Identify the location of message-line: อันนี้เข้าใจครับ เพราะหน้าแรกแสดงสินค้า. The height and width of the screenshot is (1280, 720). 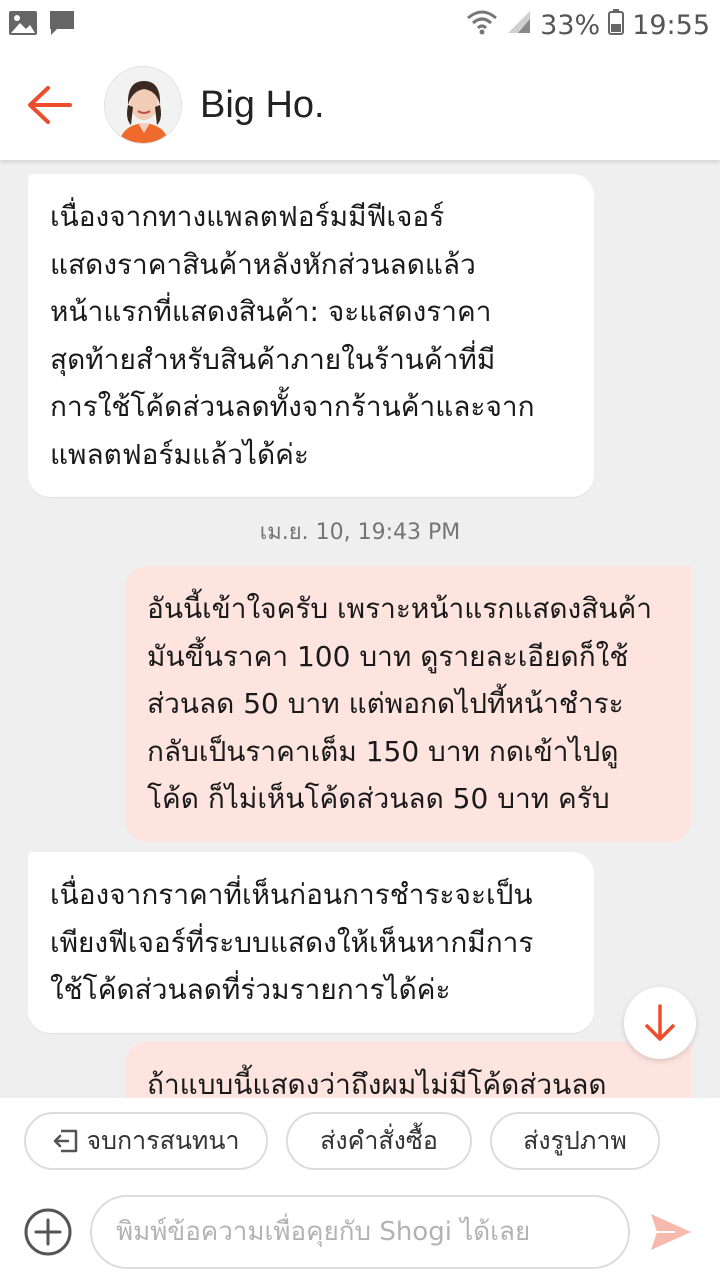
(399, 608).